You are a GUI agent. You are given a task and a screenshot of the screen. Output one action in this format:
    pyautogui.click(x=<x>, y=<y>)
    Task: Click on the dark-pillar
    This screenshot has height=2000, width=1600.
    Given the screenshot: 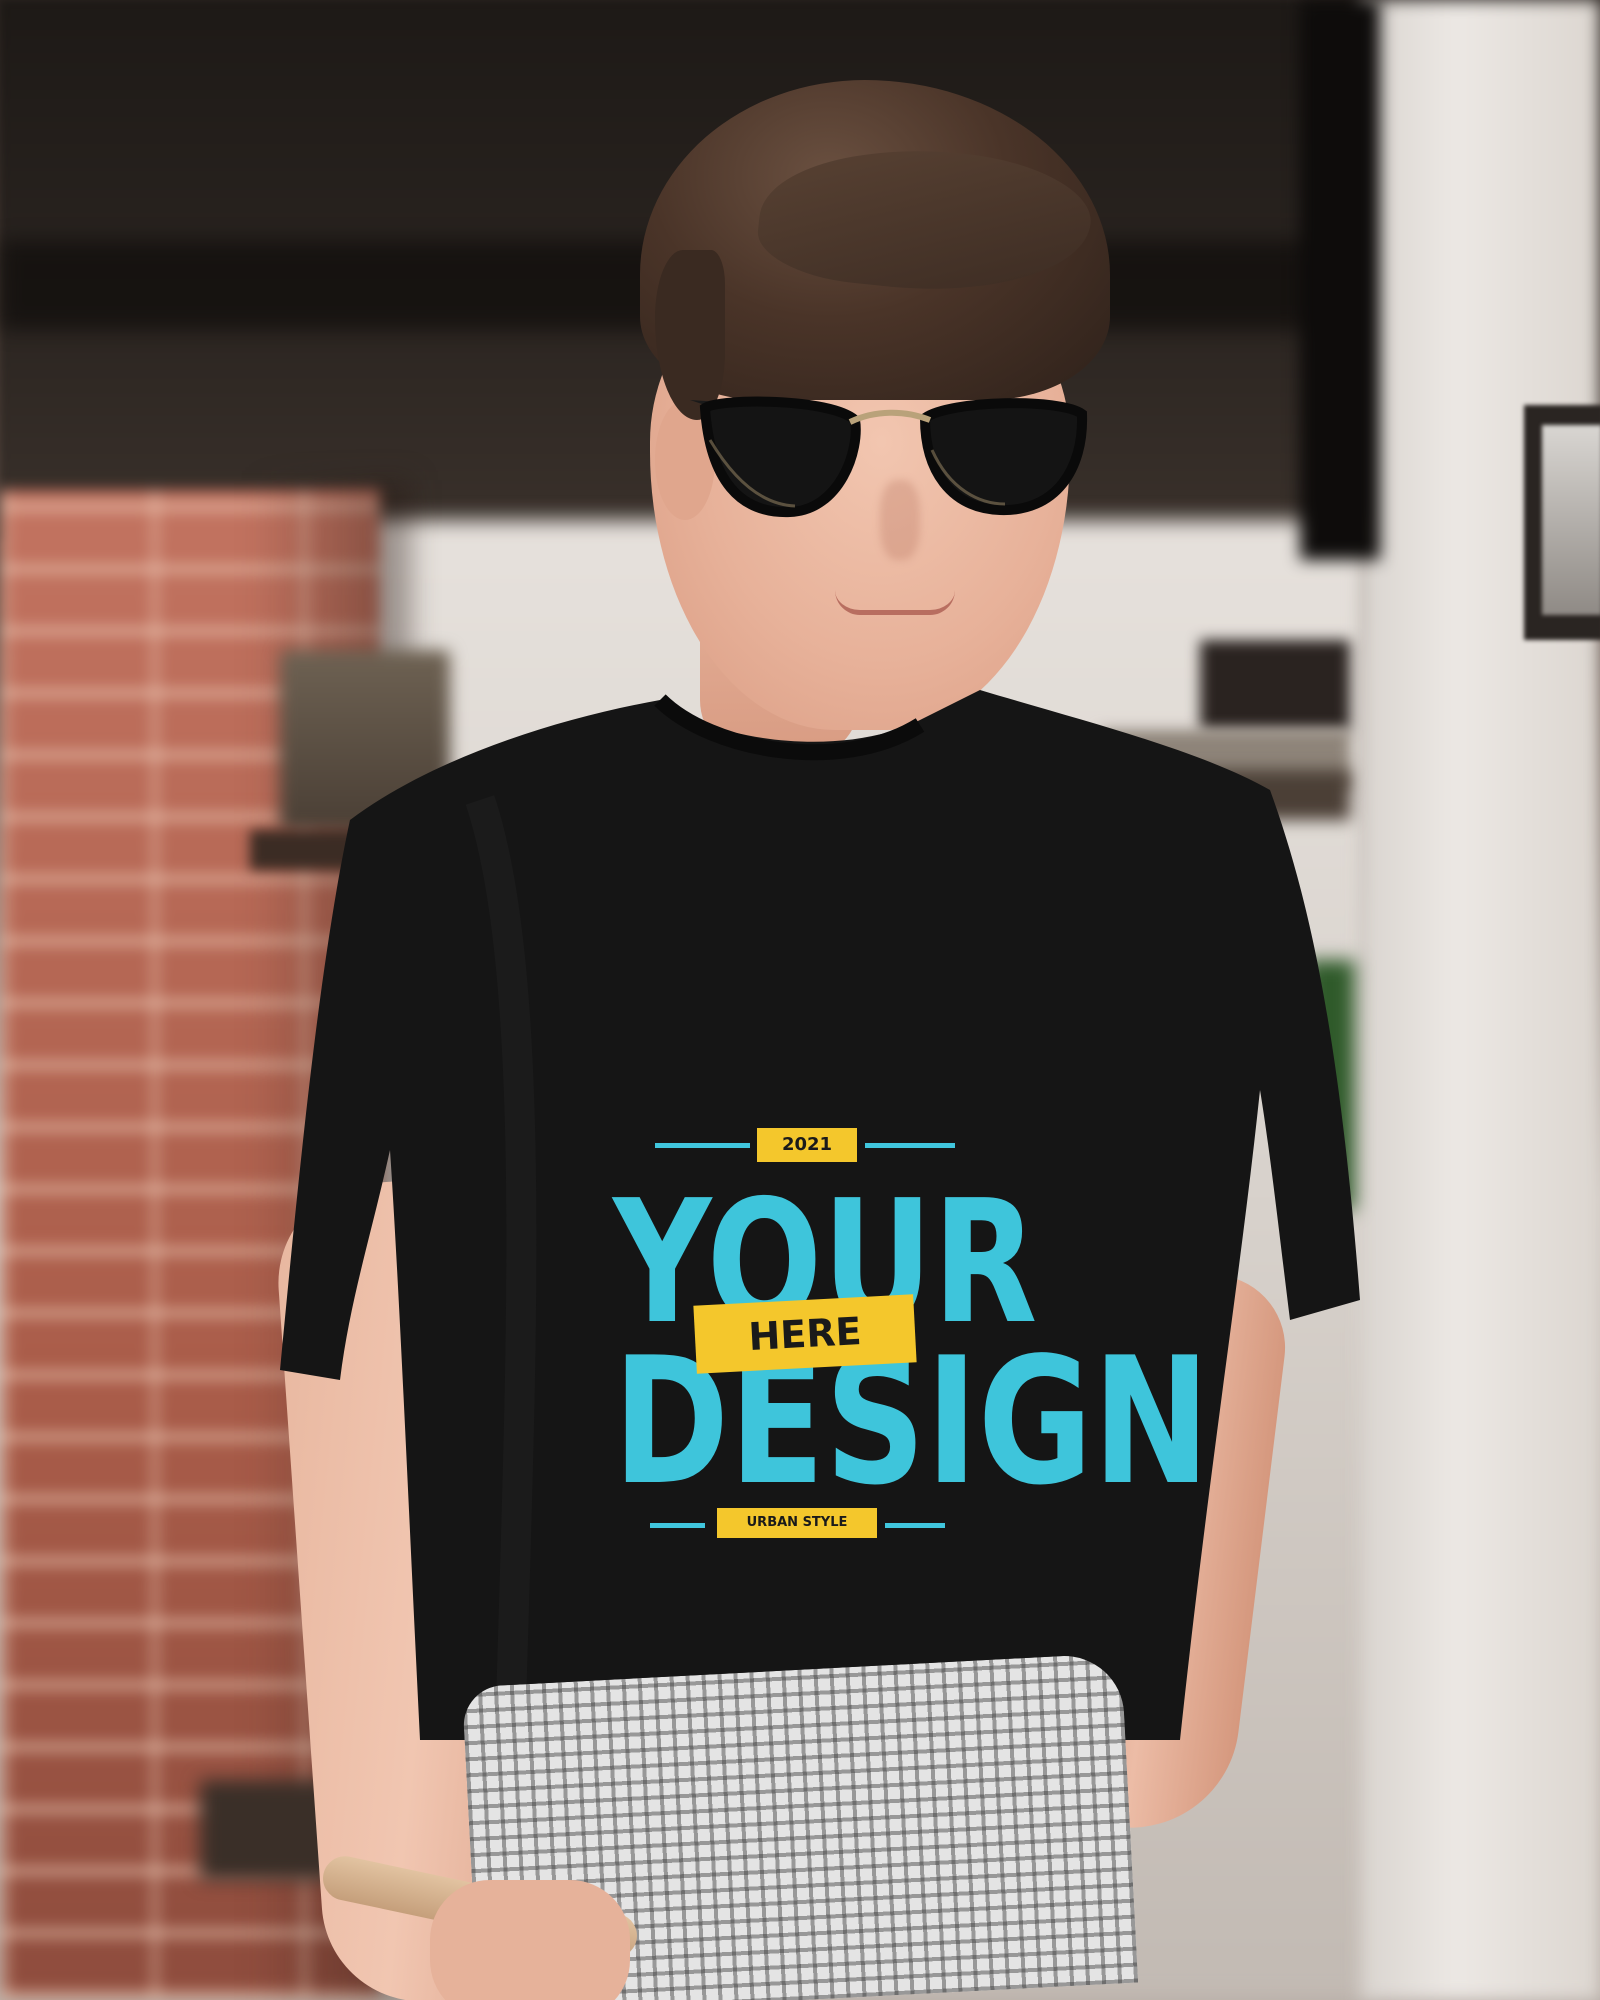 What is the action you would take?
    pyautogui.click(x=1340, y=280)
    